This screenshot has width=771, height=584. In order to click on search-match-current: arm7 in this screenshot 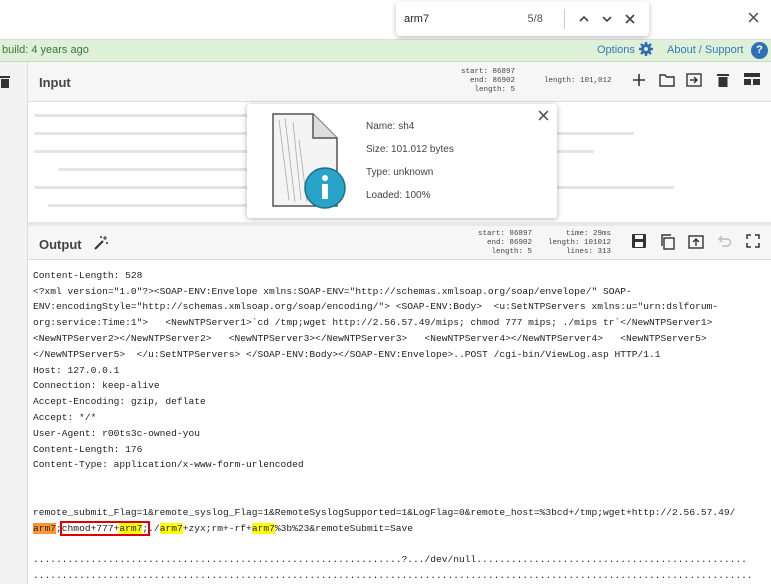, I will do `click(45, 528)`.